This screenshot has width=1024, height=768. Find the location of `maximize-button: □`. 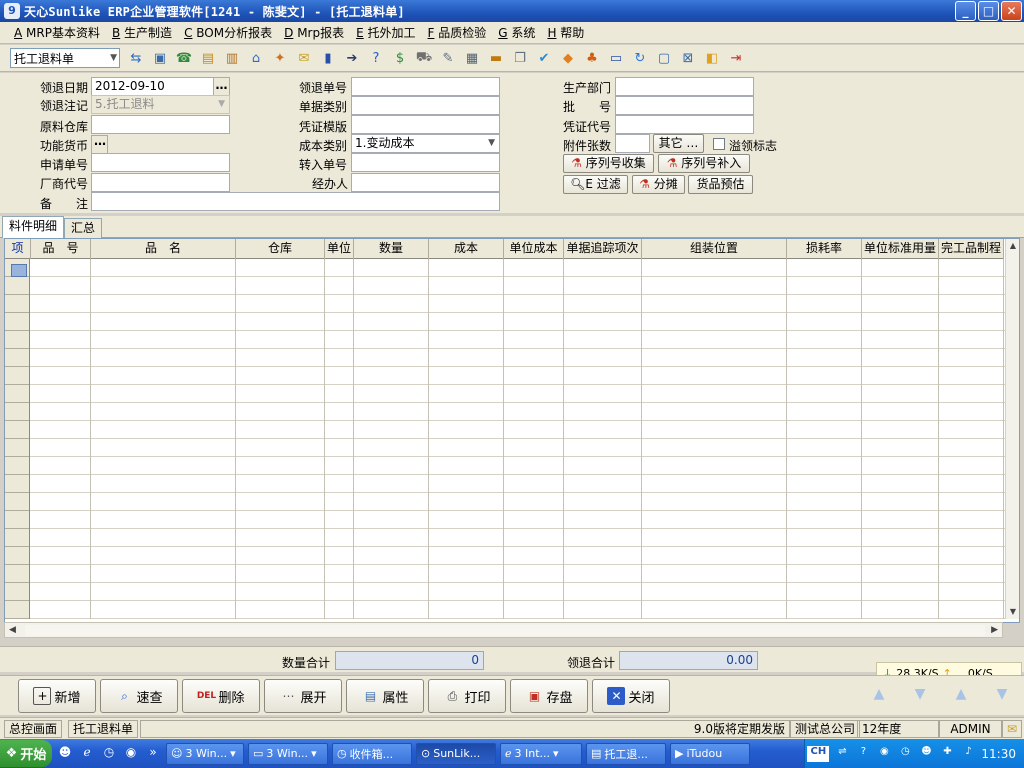

maximize-button: □ is located at coordinates (988, 11).